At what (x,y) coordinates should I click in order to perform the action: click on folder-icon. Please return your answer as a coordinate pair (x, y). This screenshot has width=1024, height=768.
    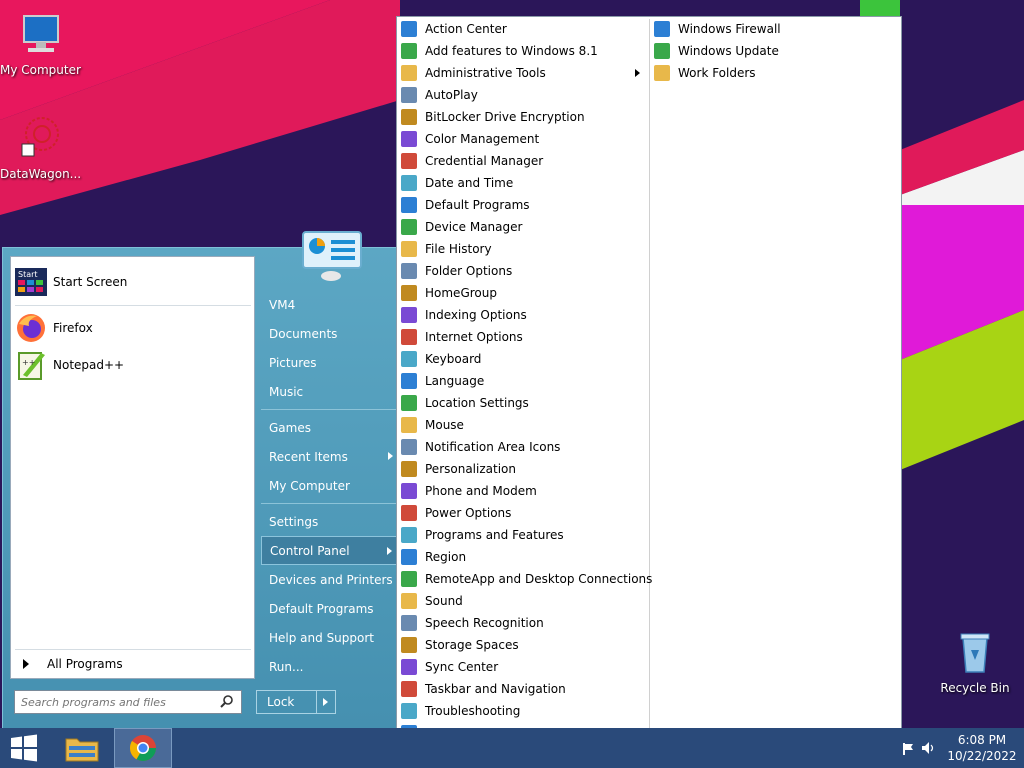
    Looking at the image, I should click on (82, 750).